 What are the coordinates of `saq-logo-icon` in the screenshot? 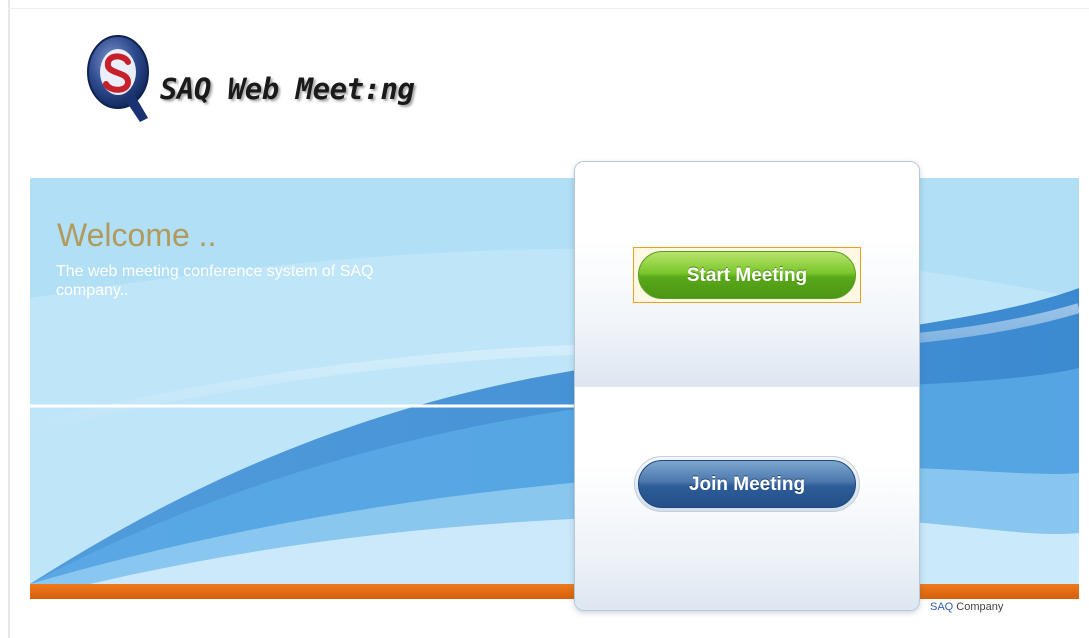 It's located at (118, 78).